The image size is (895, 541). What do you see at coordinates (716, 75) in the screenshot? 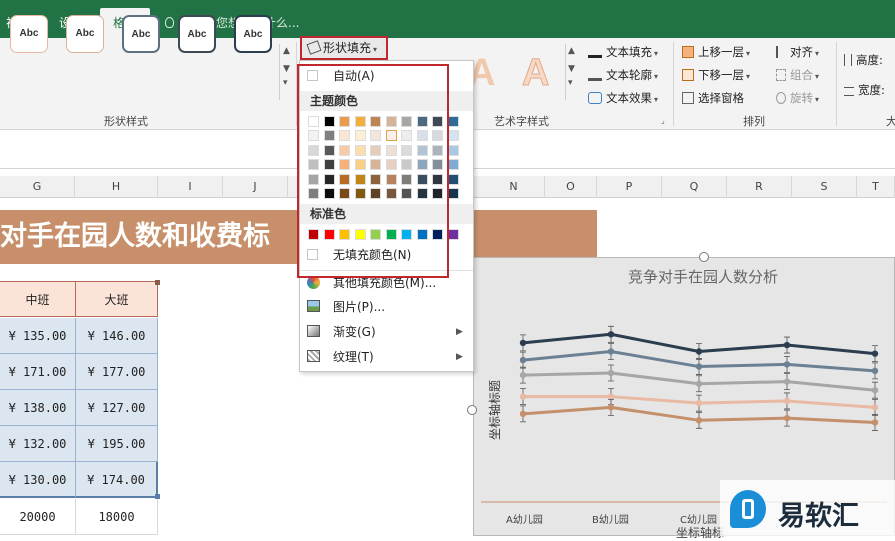
I see `send-backward-button: 下移一层 ▾` at bounding box center [716, 75].